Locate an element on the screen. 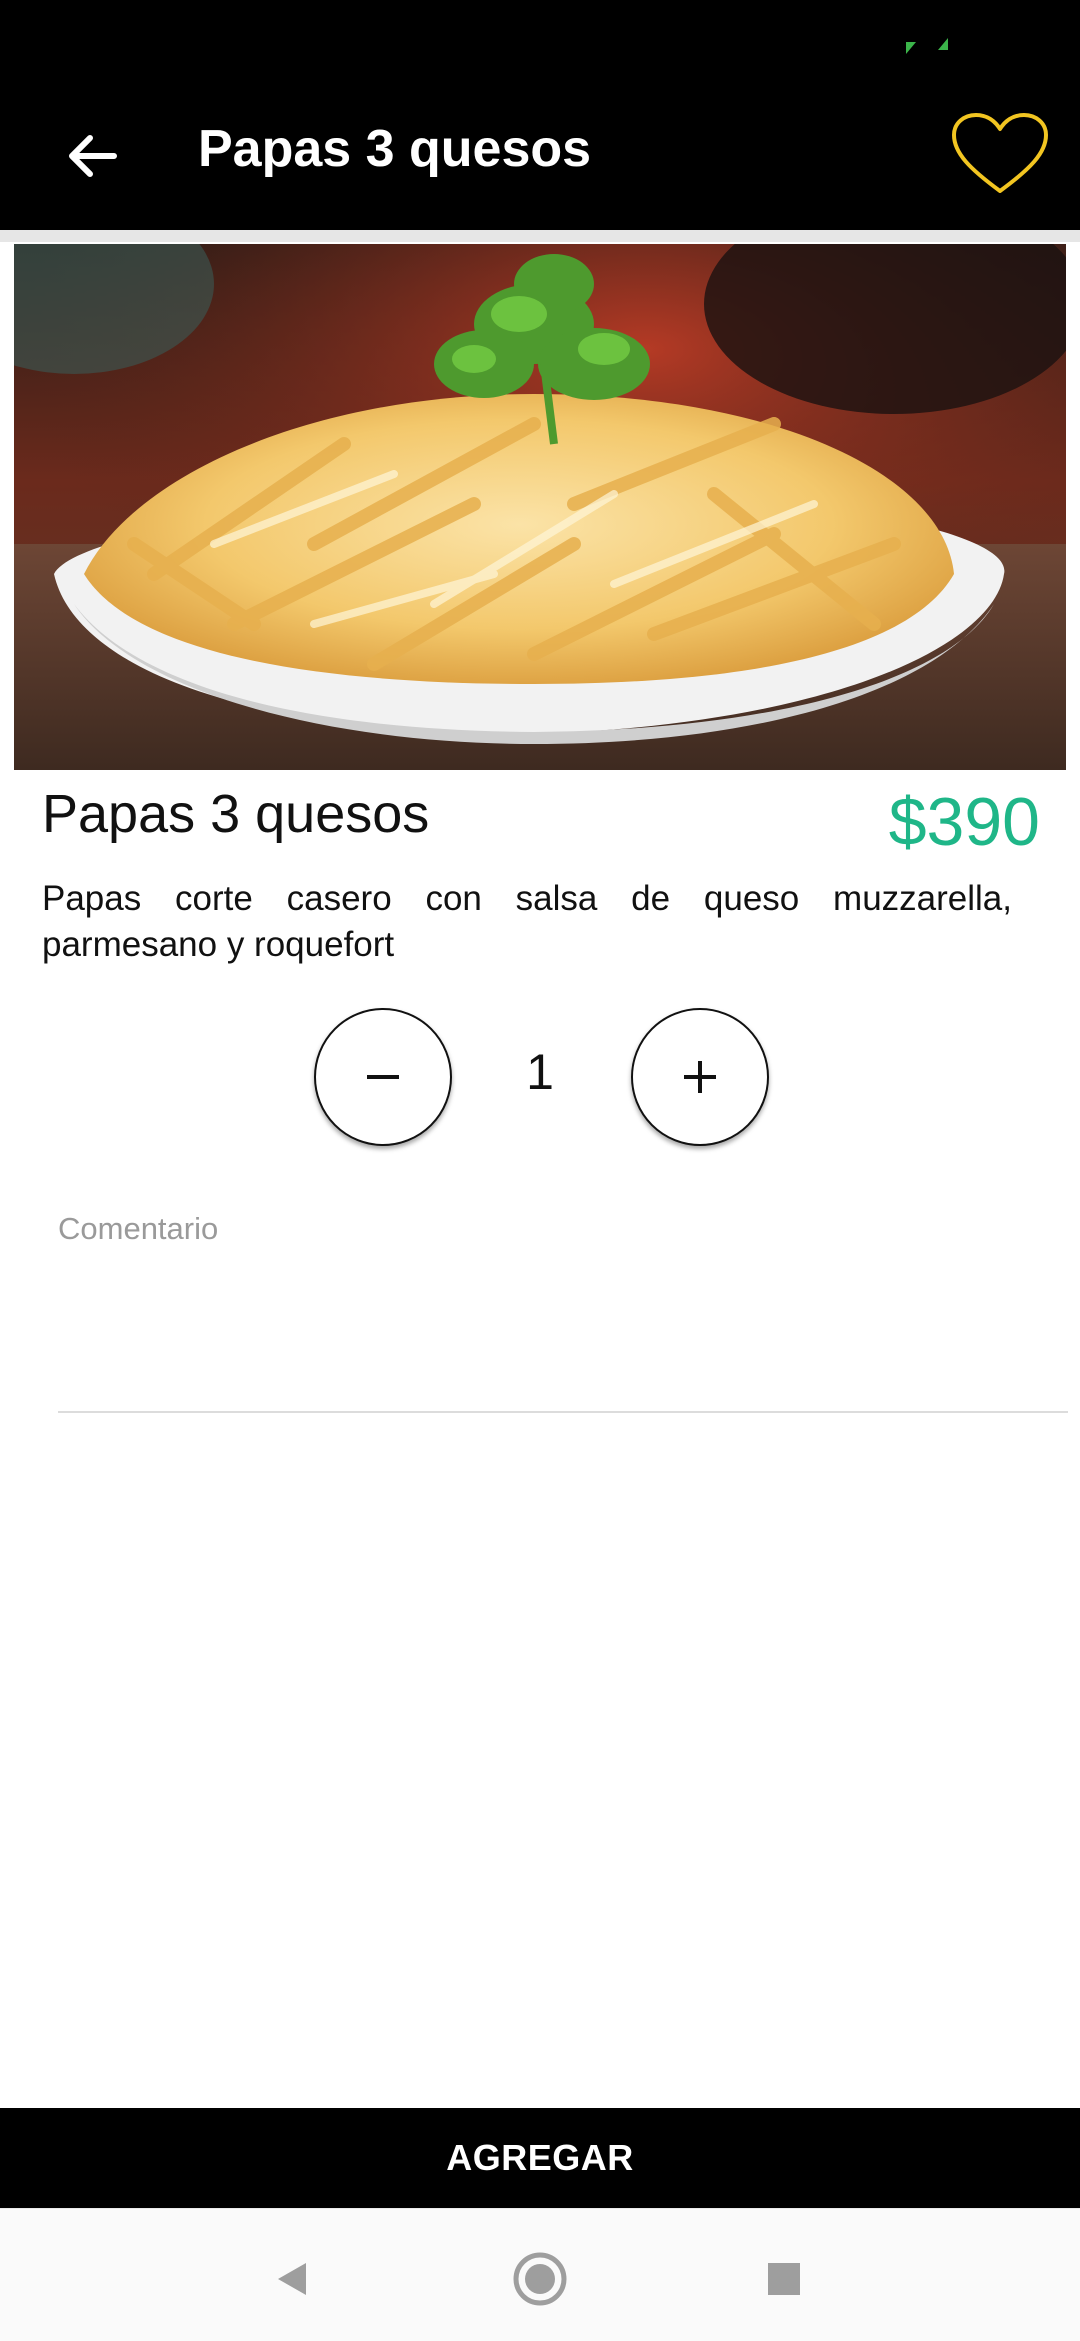 This screenshot has height=2341, width=1080. arrow-left-icon is located at coordinates (93, 156).